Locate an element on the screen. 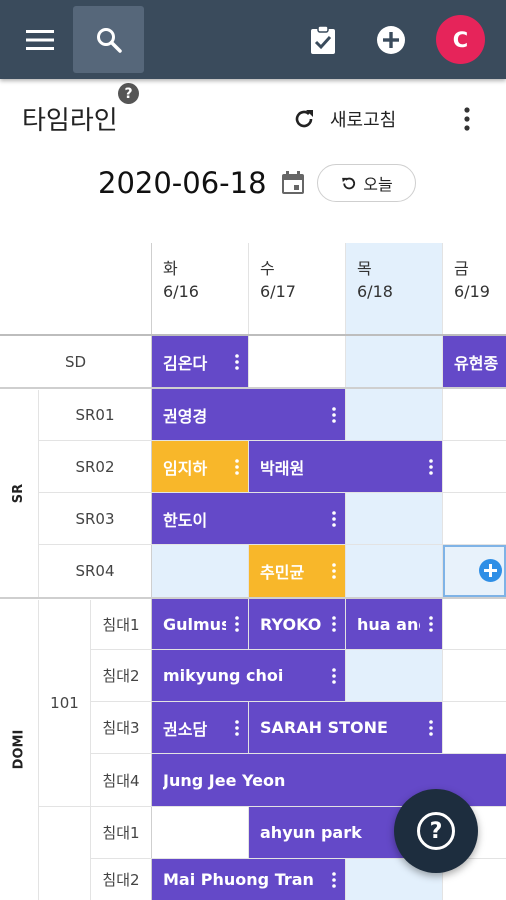 The width and height of the screenshot is (506, 900). menu-button is located at coordinates (40, 40).